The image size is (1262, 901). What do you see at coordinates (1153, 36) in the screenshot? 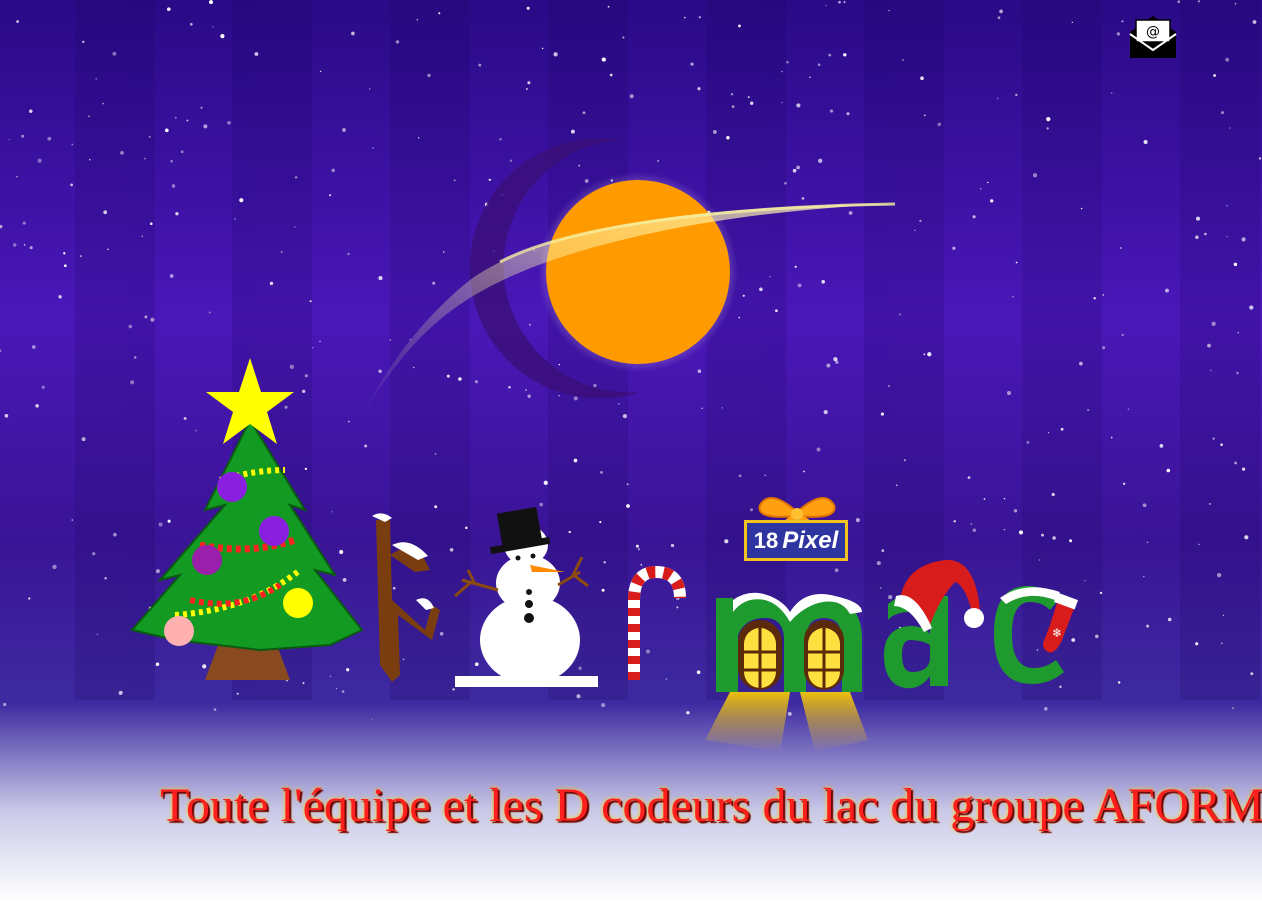
I see `mail-envelope-icon: @` at bounding box center [1153, 36].